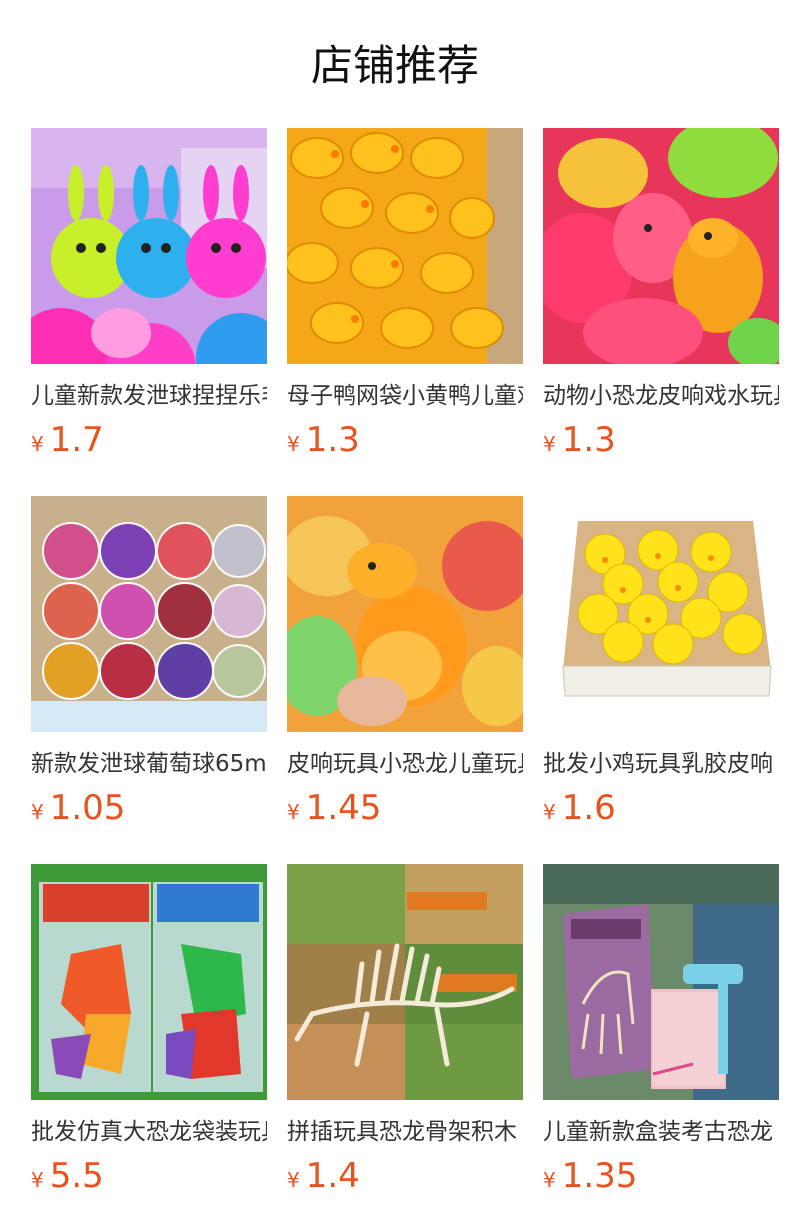  Describe the element at coordinates (661, 764) in the screenshot. I see `product-name: 批发小鸡玩具乳胶皮响` at that location.